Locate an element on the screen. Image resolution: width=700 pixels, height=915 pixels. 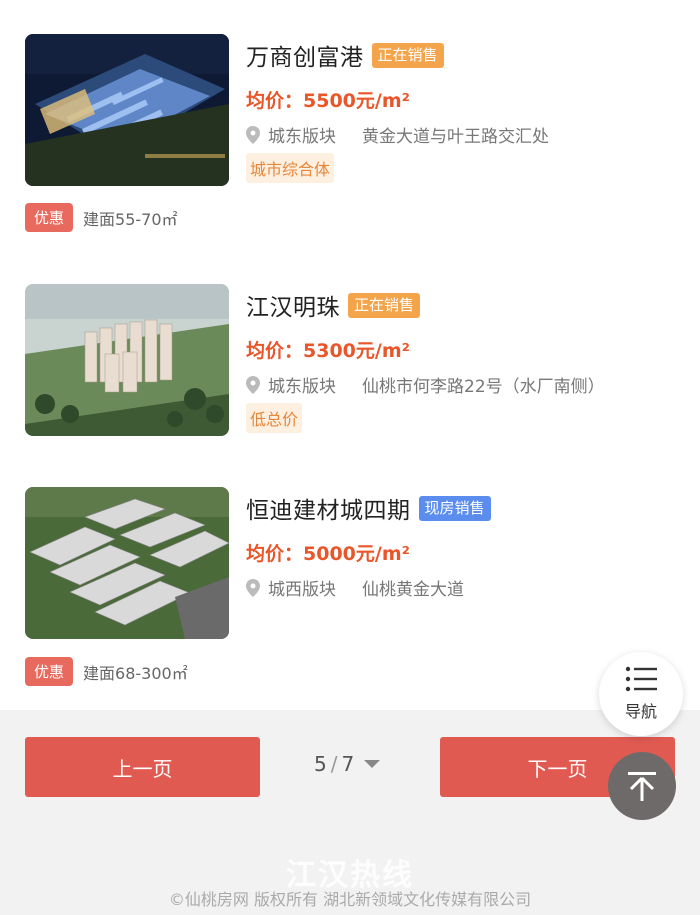
arrow-up-icon is located at coordinates (642, 786).